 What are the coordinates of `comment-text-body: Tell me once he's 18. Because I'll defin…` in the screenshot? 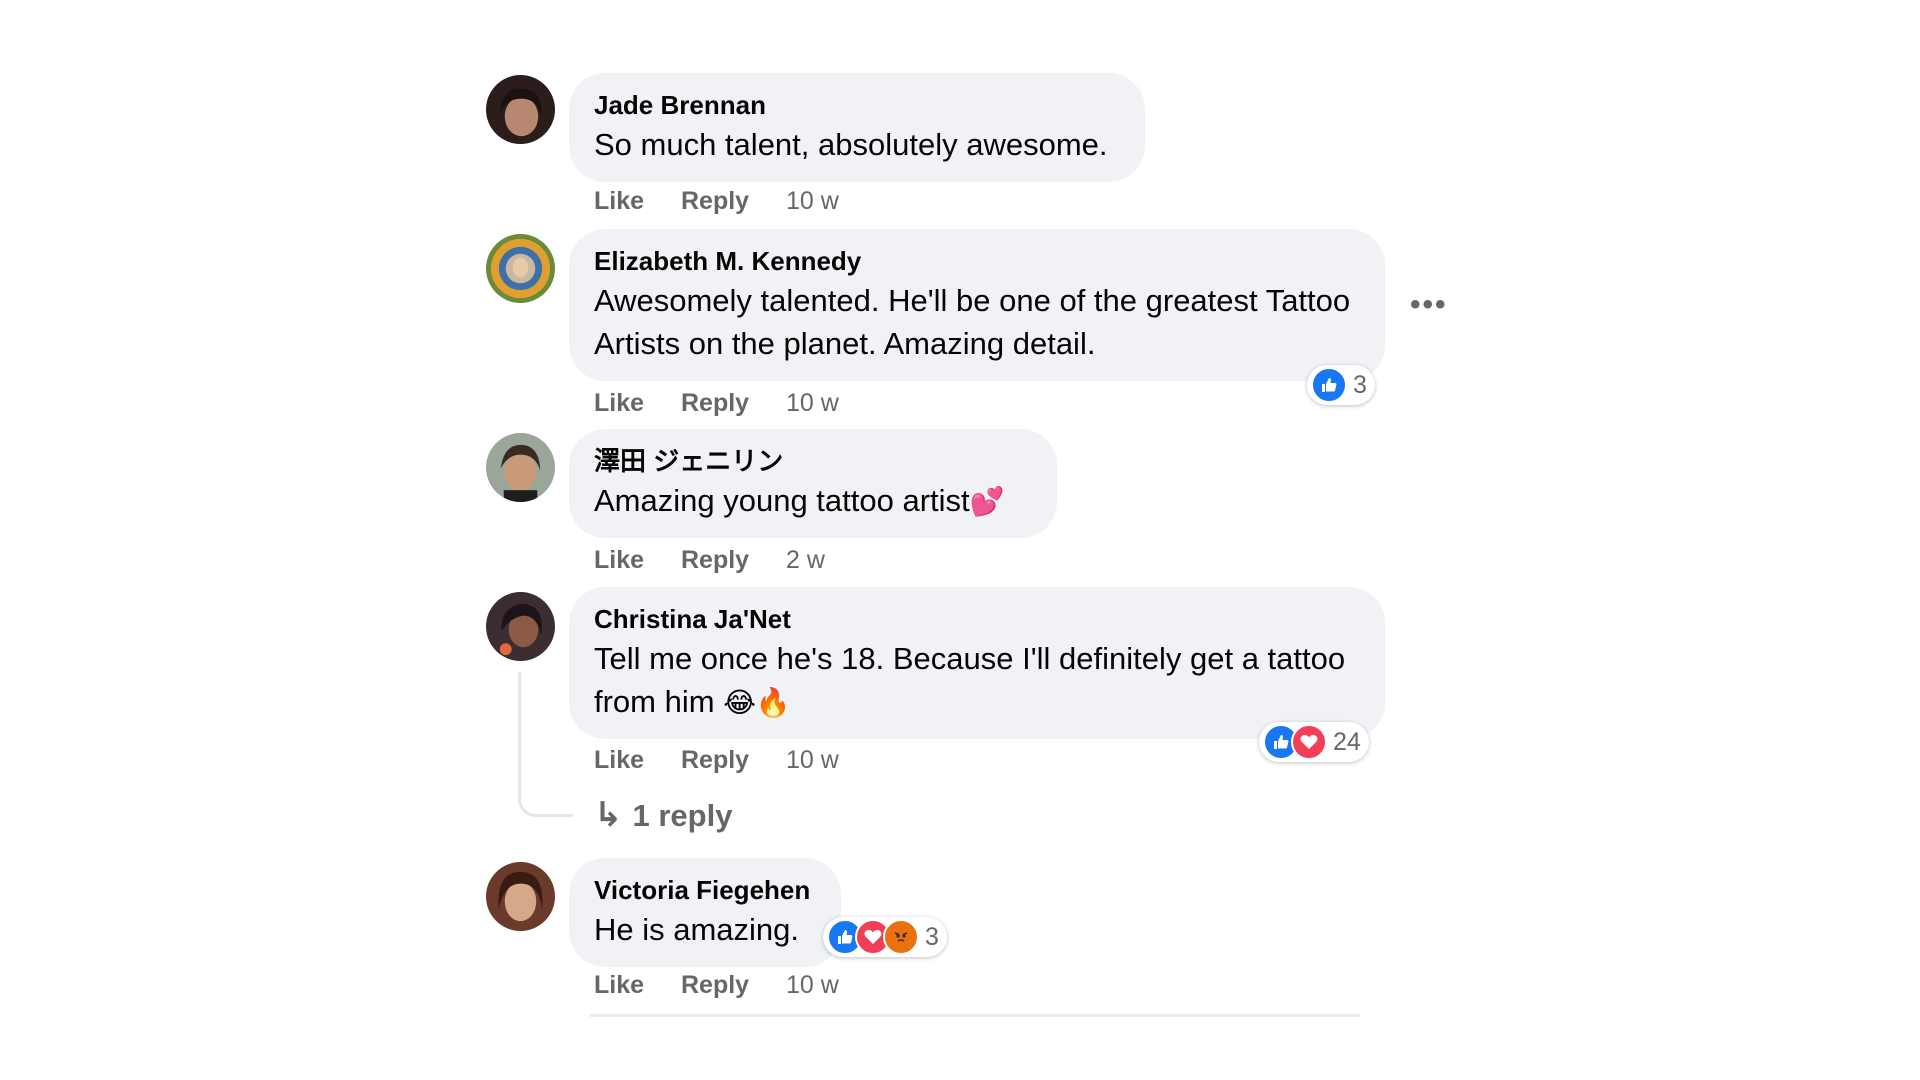 It's located at (970, 680).